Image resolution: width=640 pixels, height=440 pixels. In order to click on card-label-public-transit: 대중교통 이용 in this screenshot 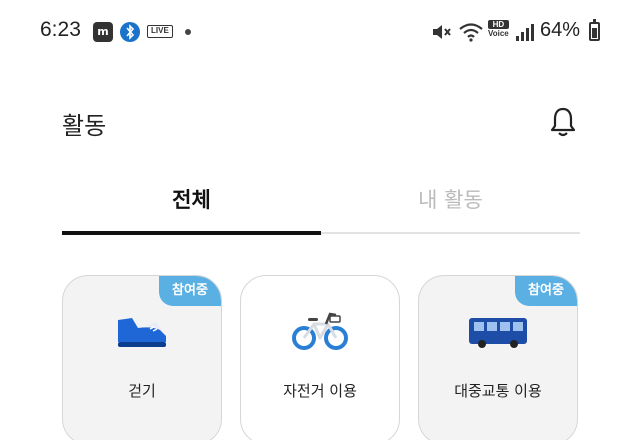, I will do `click(498, 391)`.